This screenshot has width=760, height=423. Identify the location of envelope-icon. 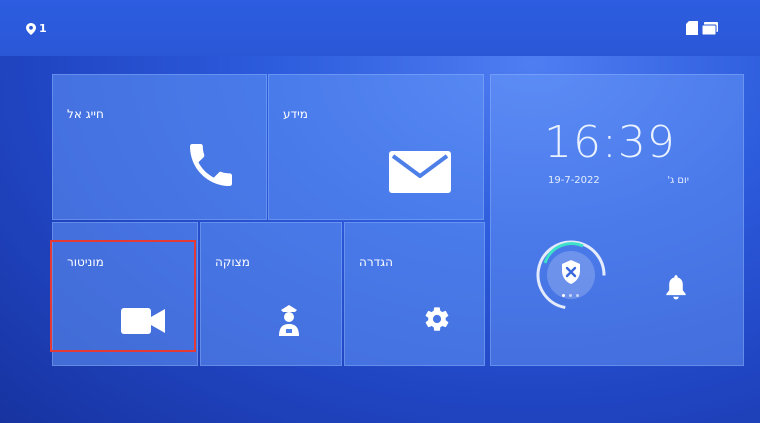
(420, 172).